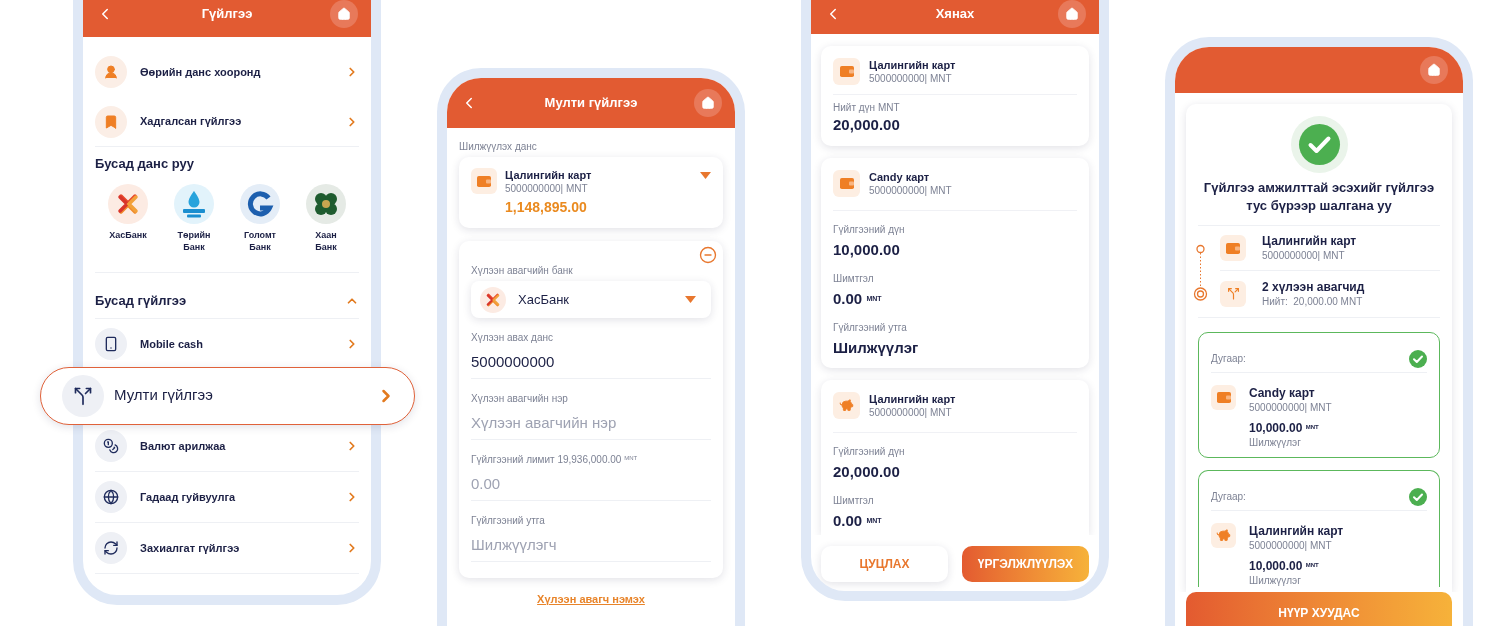 The width and height of the screenshot is (1511, 626). I want to click on detail-label: Гүйлгээний утга, so click(870, 328).